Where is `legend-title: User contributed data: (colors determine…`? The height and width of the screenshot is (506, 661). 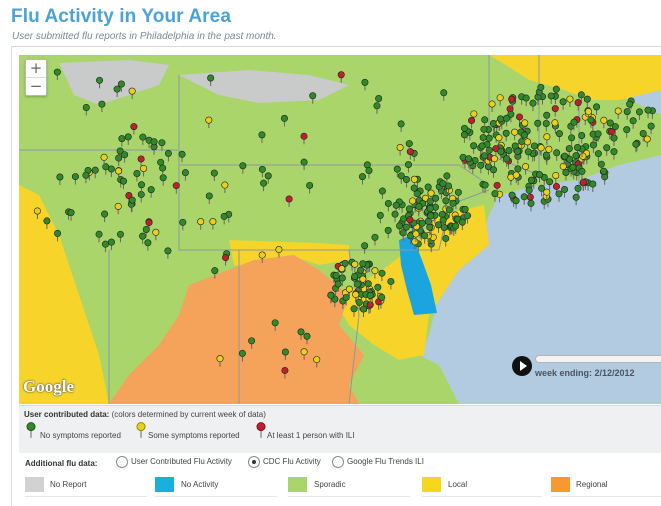
legend-title: User contributed data: (colors determine… is located at coordinates (145, 414).